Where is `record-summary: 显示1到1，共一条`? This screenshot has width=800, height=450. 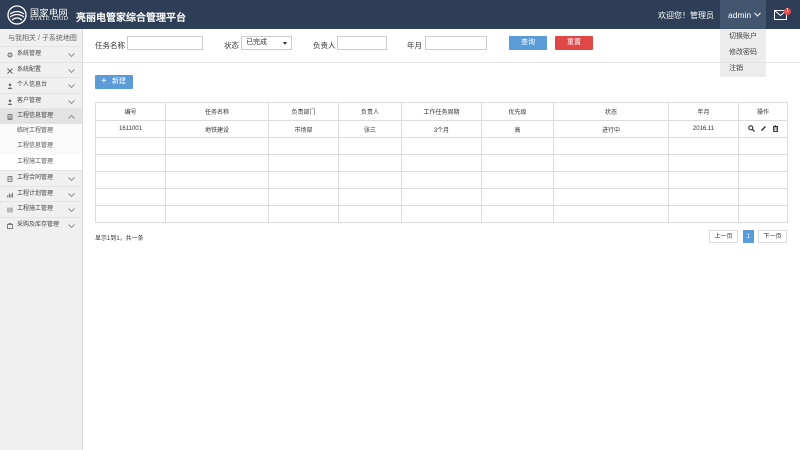
record-summary: 显示1到1，共一条 is located at coordinates (119, 239).